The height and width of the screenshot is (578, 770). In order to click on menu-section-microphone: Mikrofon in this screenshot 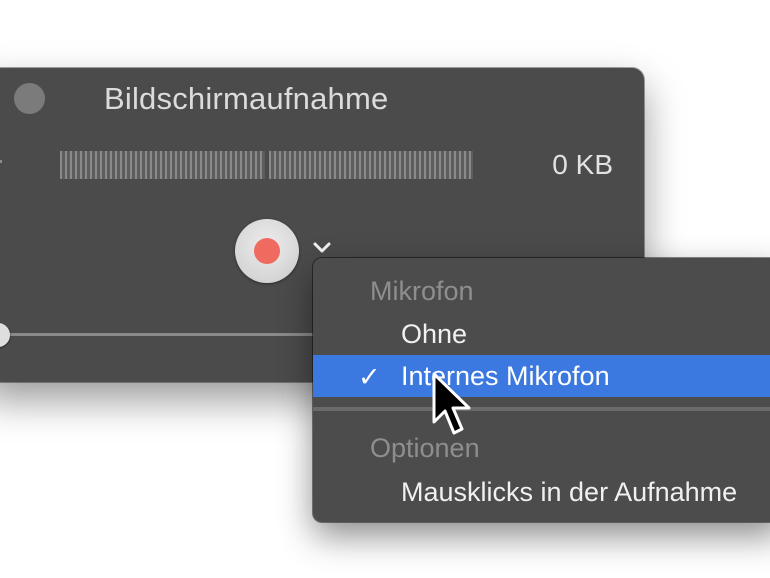, I will do `click(422, 291)`.